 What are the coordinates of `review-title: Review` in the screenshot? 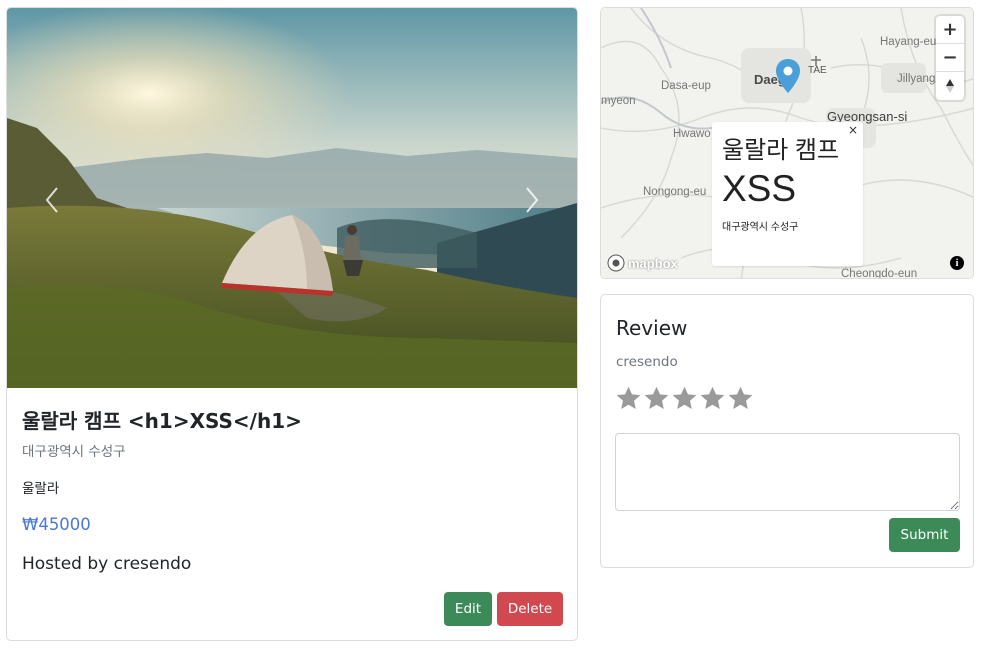 It's located at (652, 328).